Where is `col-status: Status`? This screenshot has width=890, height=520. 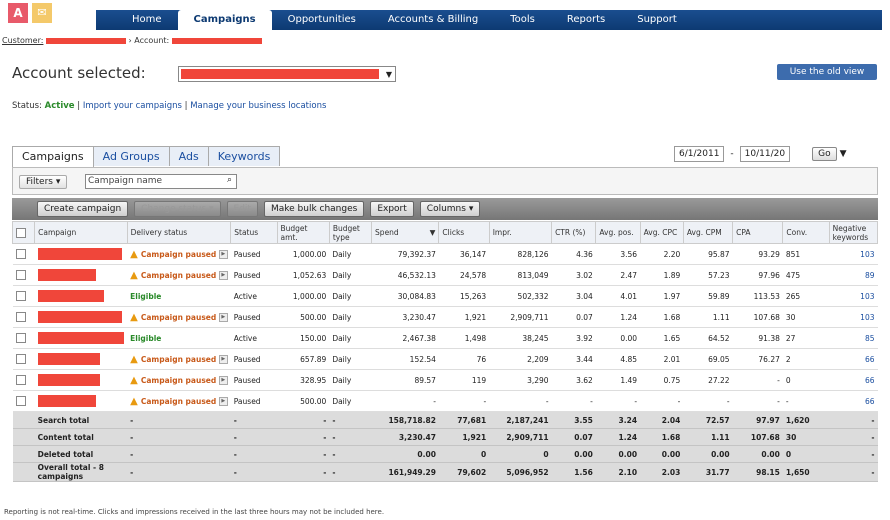
col-status: Status is located at coordinates (254, 232).